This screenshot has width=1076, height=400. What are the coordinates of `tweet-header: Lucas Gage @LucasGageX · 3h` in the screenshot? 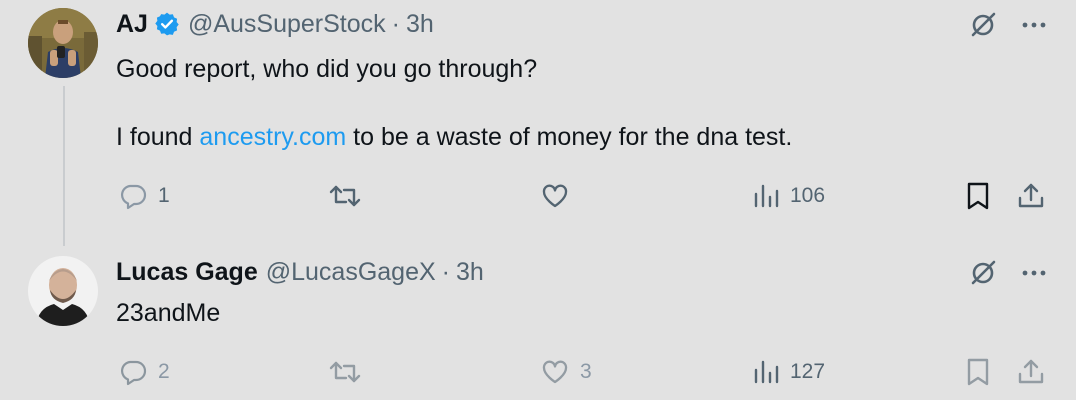 It's located at (300, 272).